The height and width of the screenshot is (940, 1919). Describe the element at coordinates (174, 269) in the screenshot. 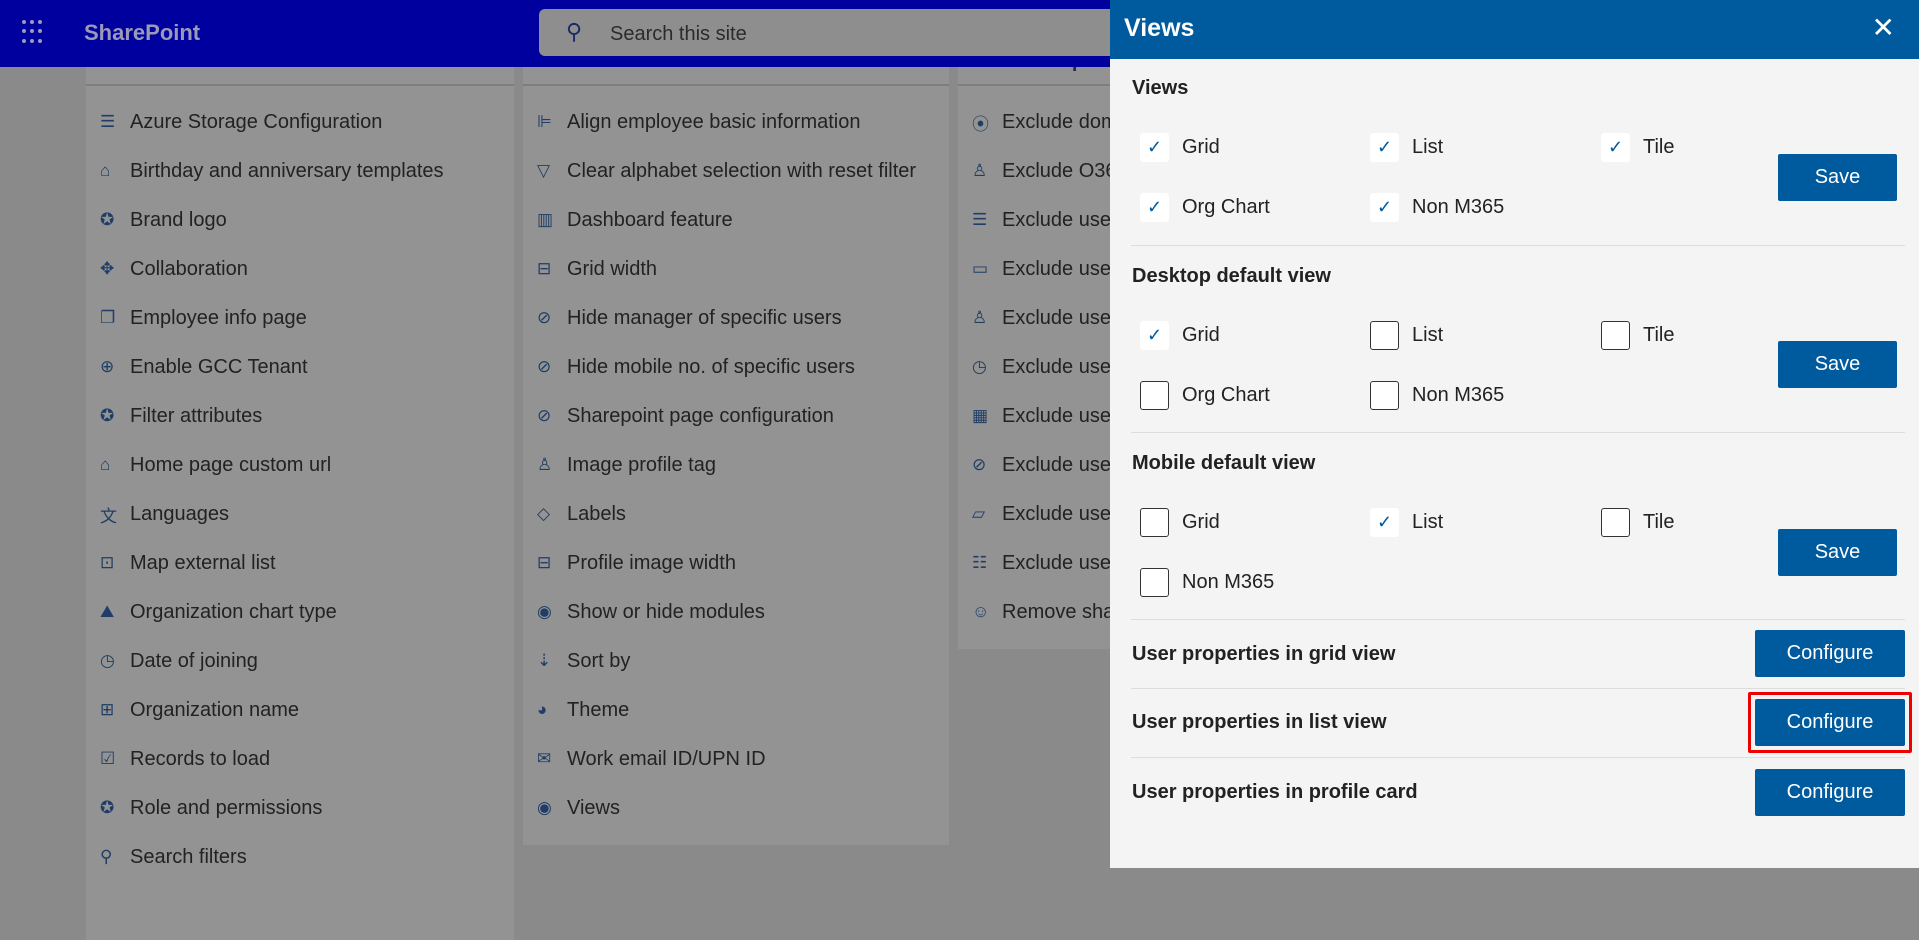

I see `settings-link: ✥ Collaboration` at that location.